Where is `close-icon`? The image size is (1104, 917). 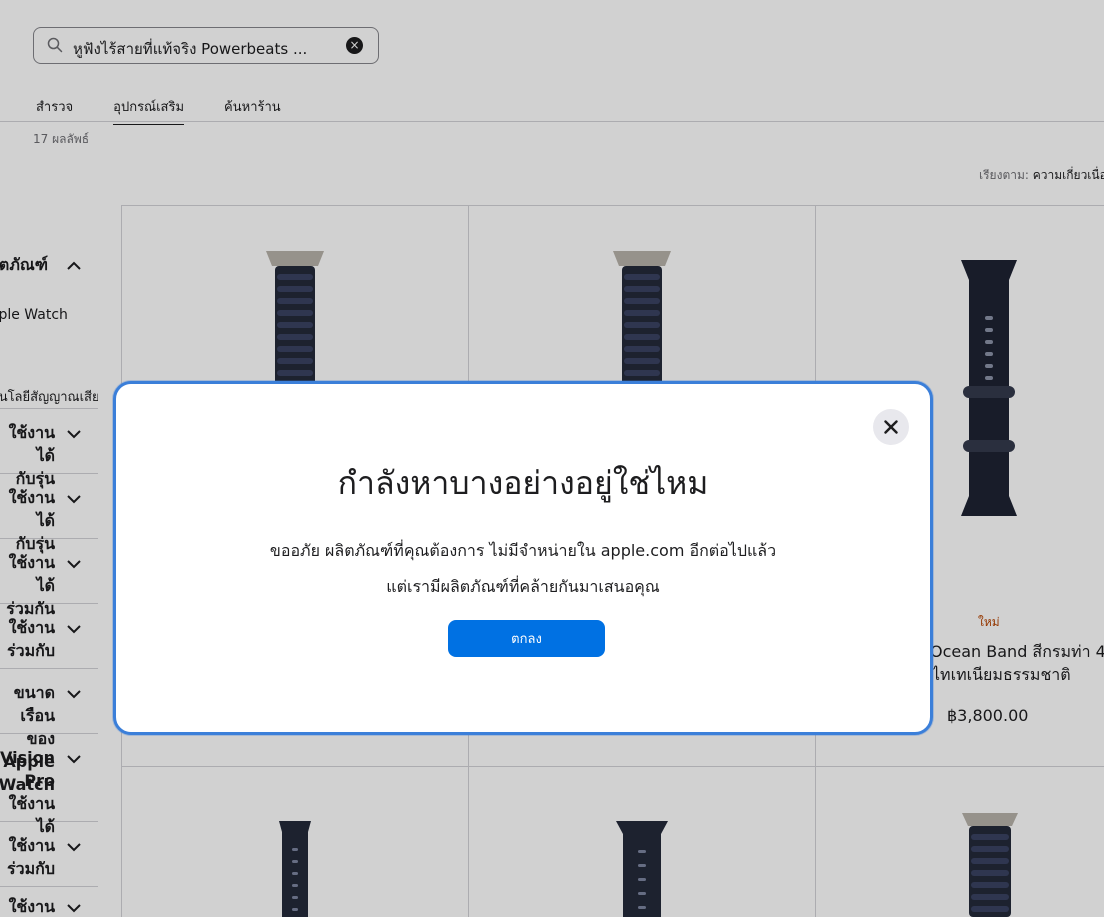
close-icon is located at coordinates (891, 427).